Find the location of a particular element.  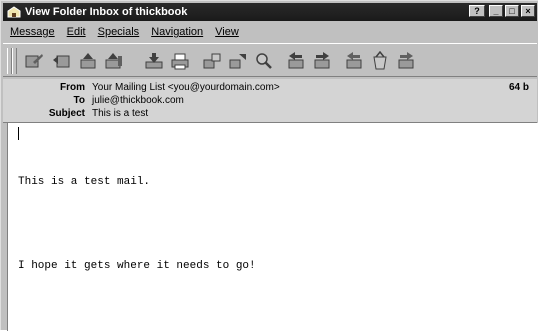

menu-navigation-label: Navigation is located at coordinates (177, 32).